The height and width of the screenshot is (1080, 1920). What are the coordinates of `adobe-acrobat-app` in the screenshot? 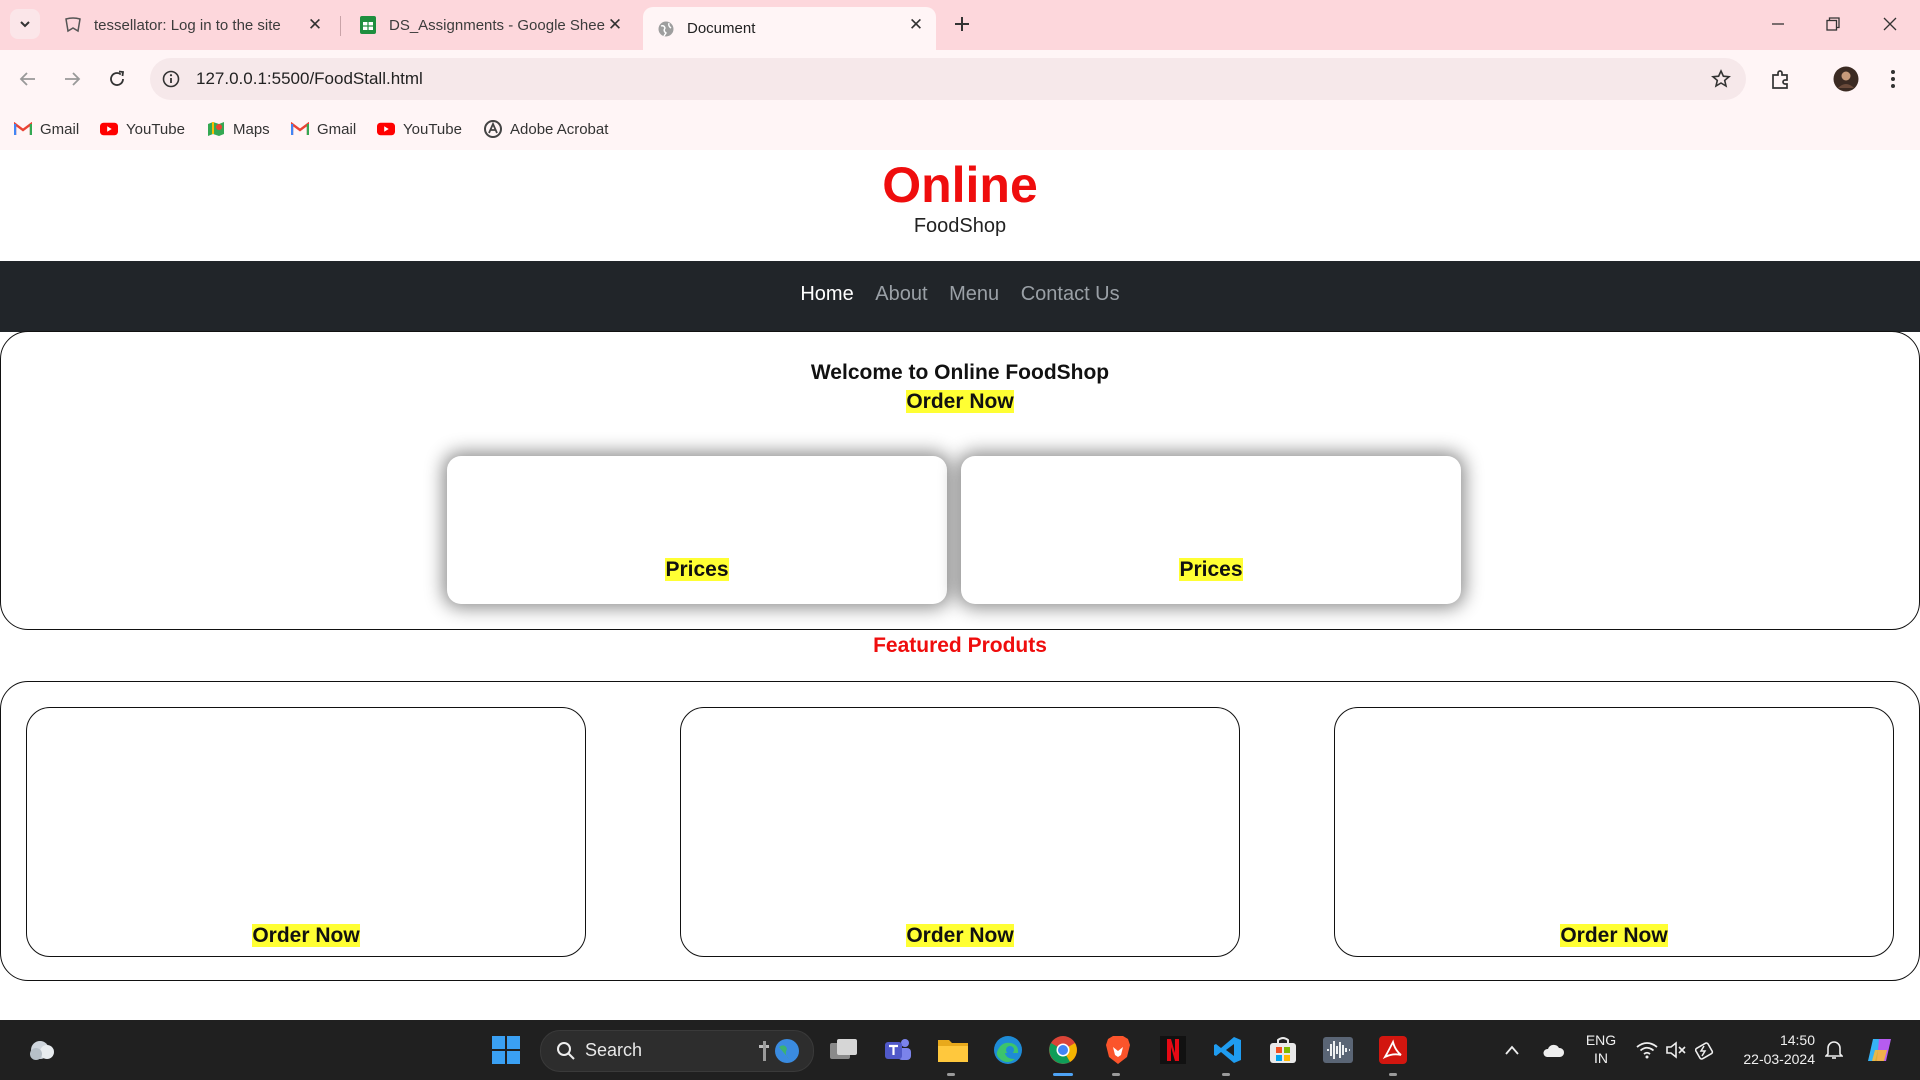 It's located at (1393, 1050).